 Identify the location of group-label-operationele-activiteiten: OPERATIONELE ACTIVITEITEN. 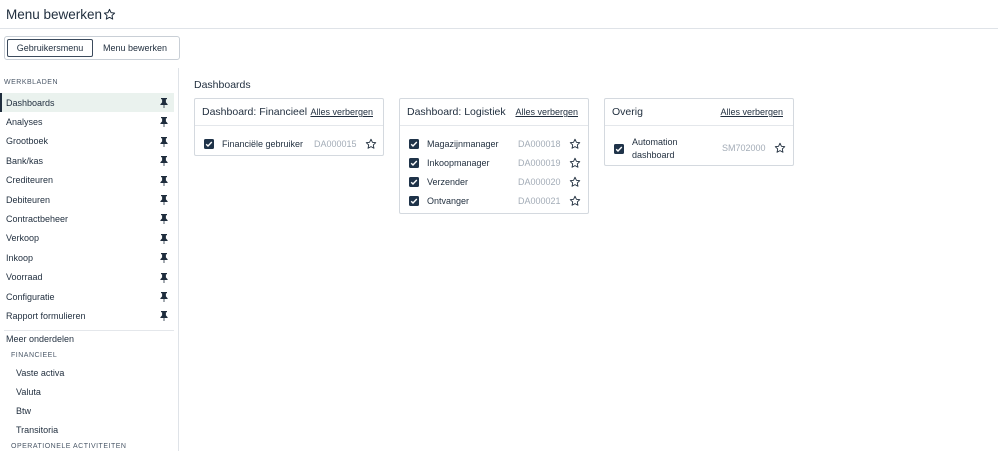
(69, 446).